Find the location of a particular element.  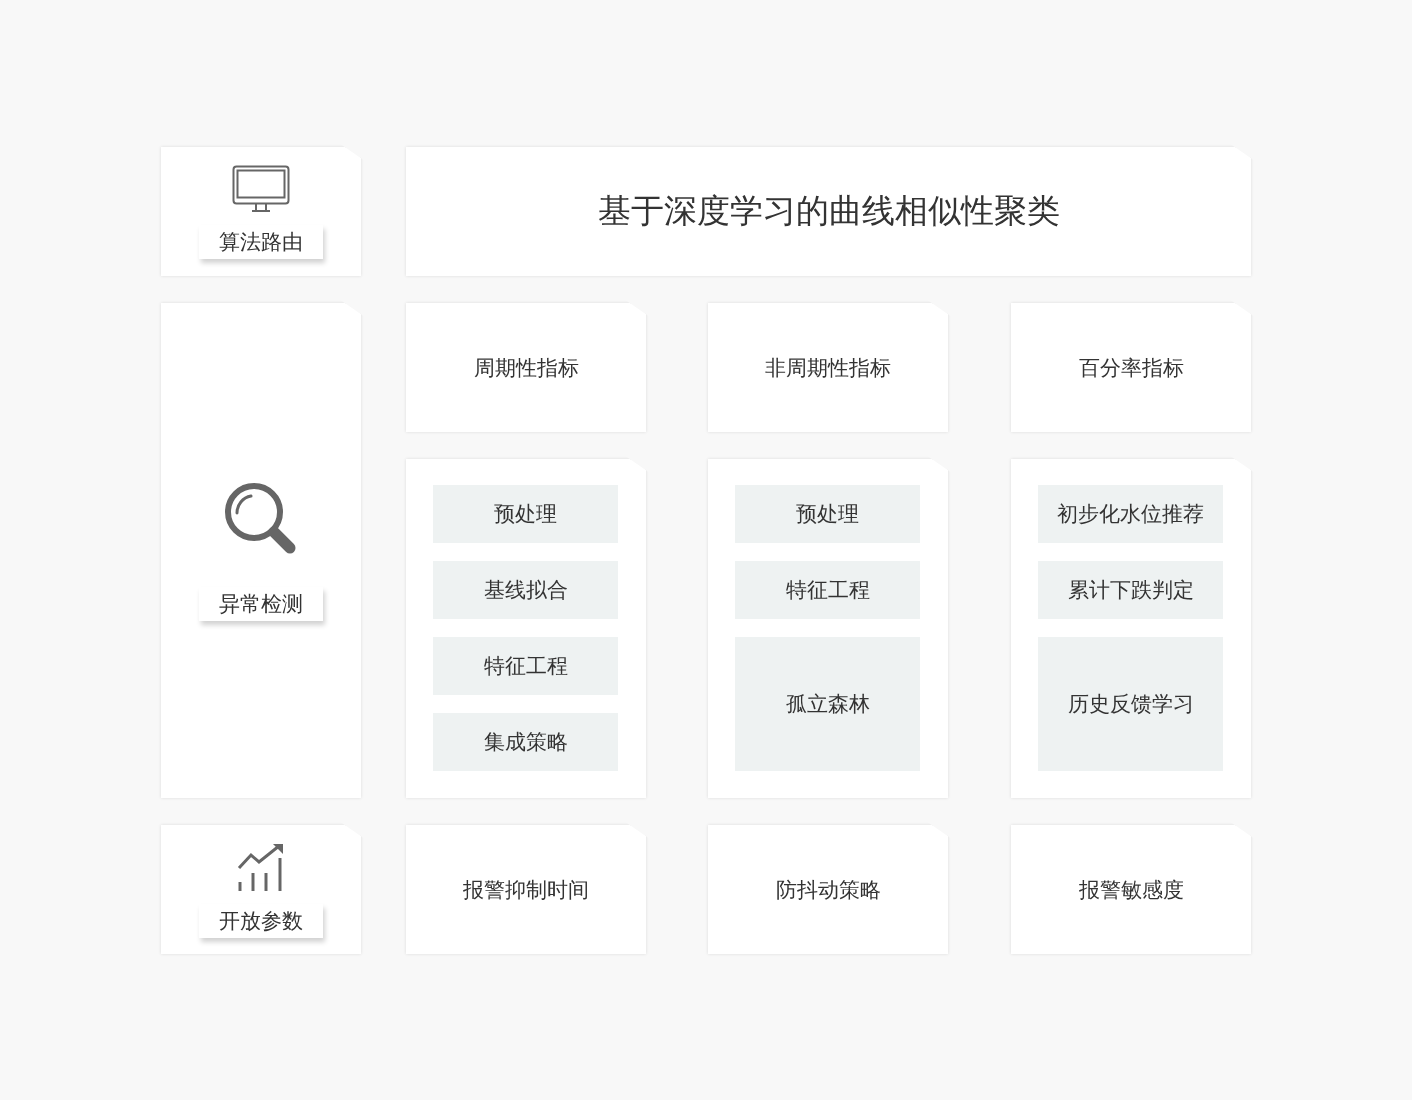

trend-chart-icon is located at coordinates (261, 866).